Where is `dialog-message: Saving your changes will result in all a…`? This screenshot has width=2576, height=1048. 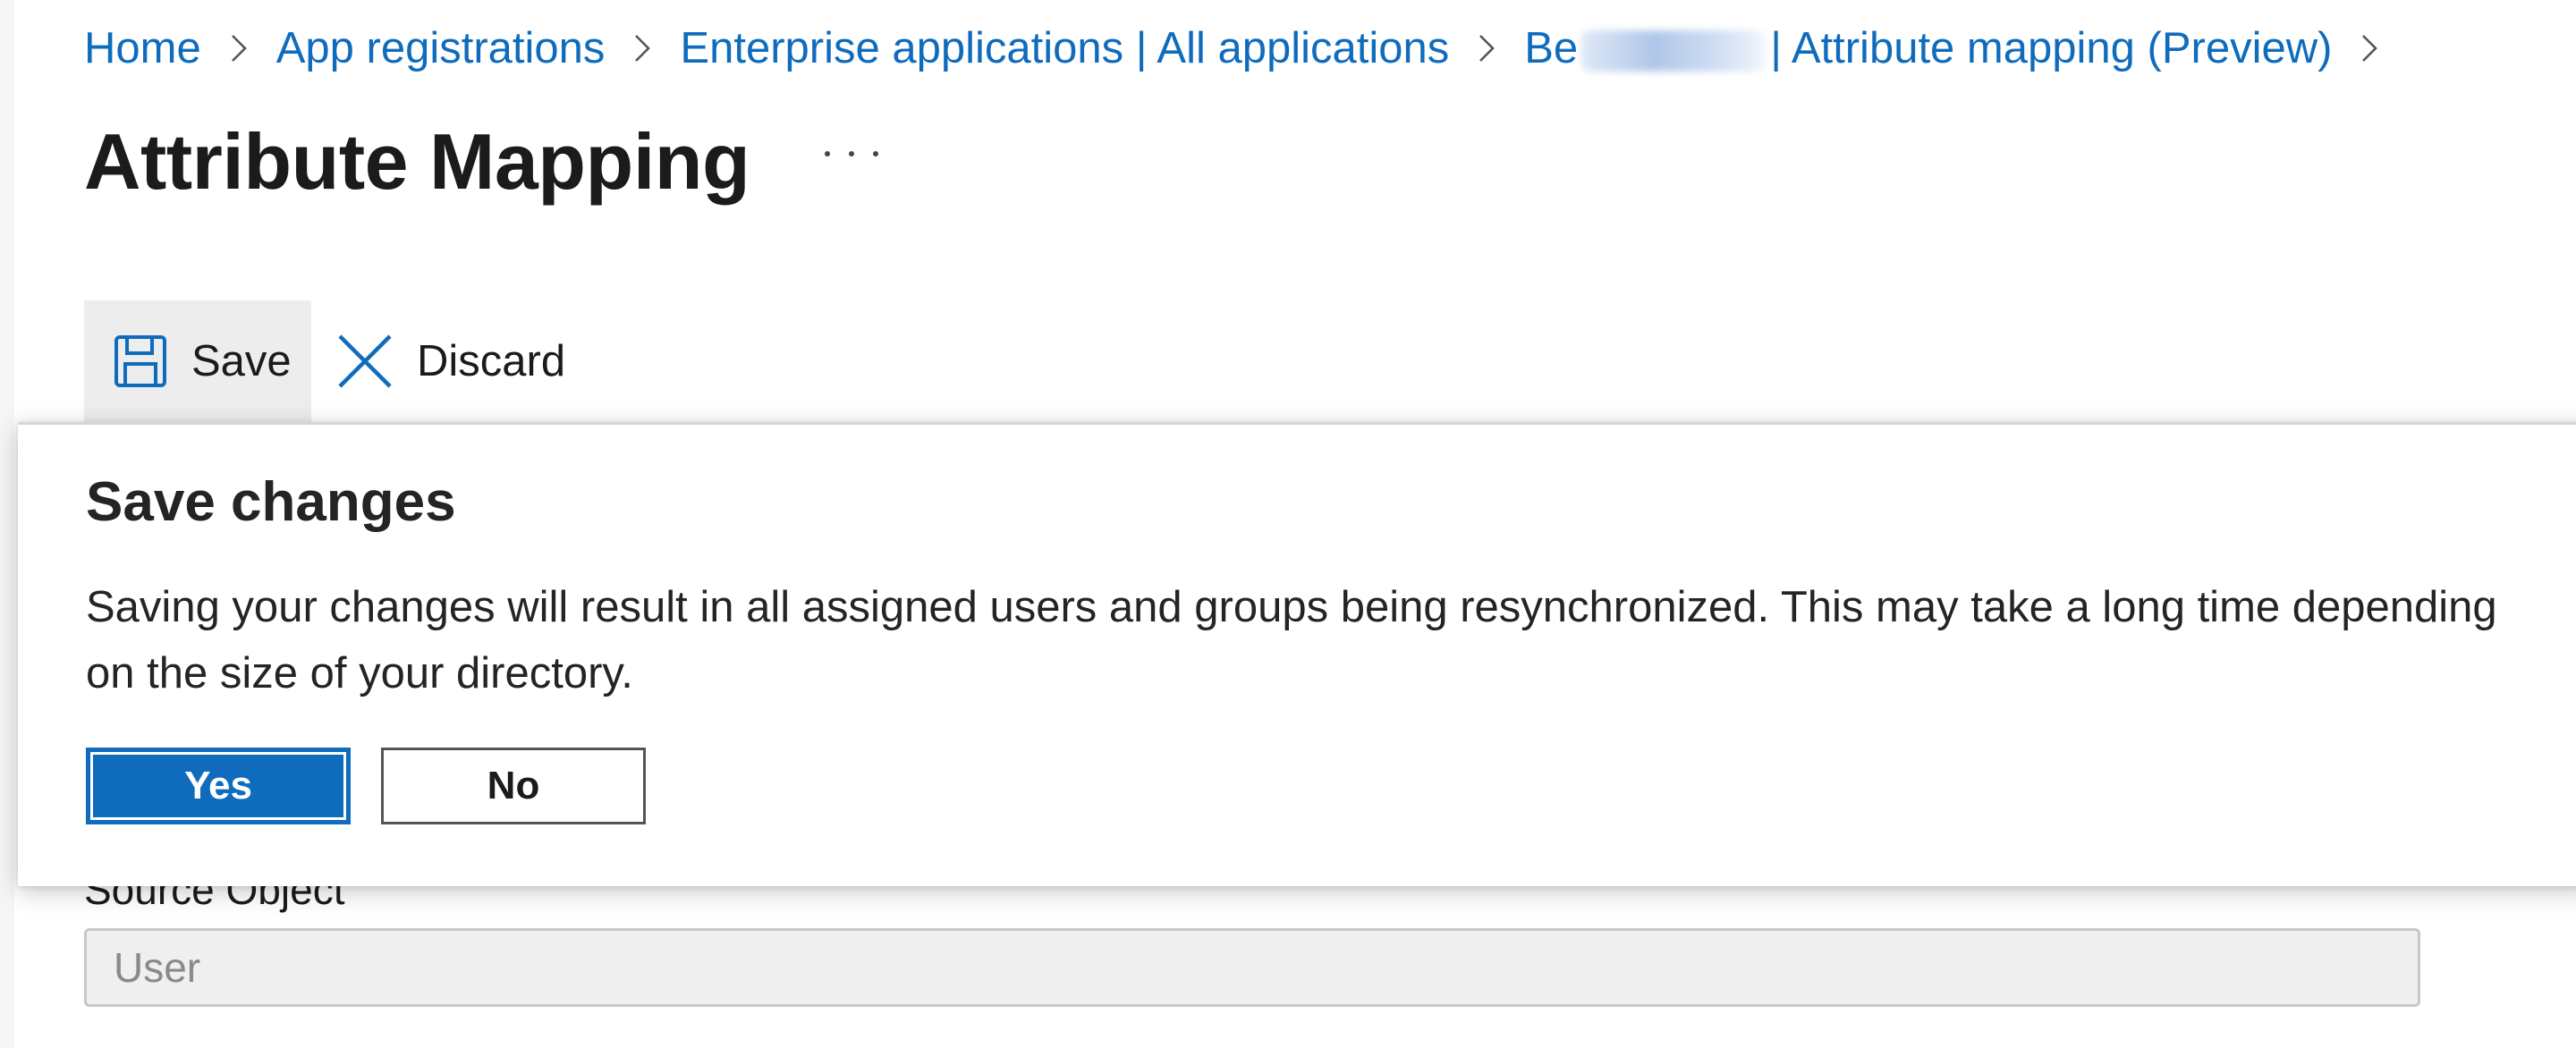 dialog-message: Saving your changes will result in all a… is located at coordinates (1291, 640).